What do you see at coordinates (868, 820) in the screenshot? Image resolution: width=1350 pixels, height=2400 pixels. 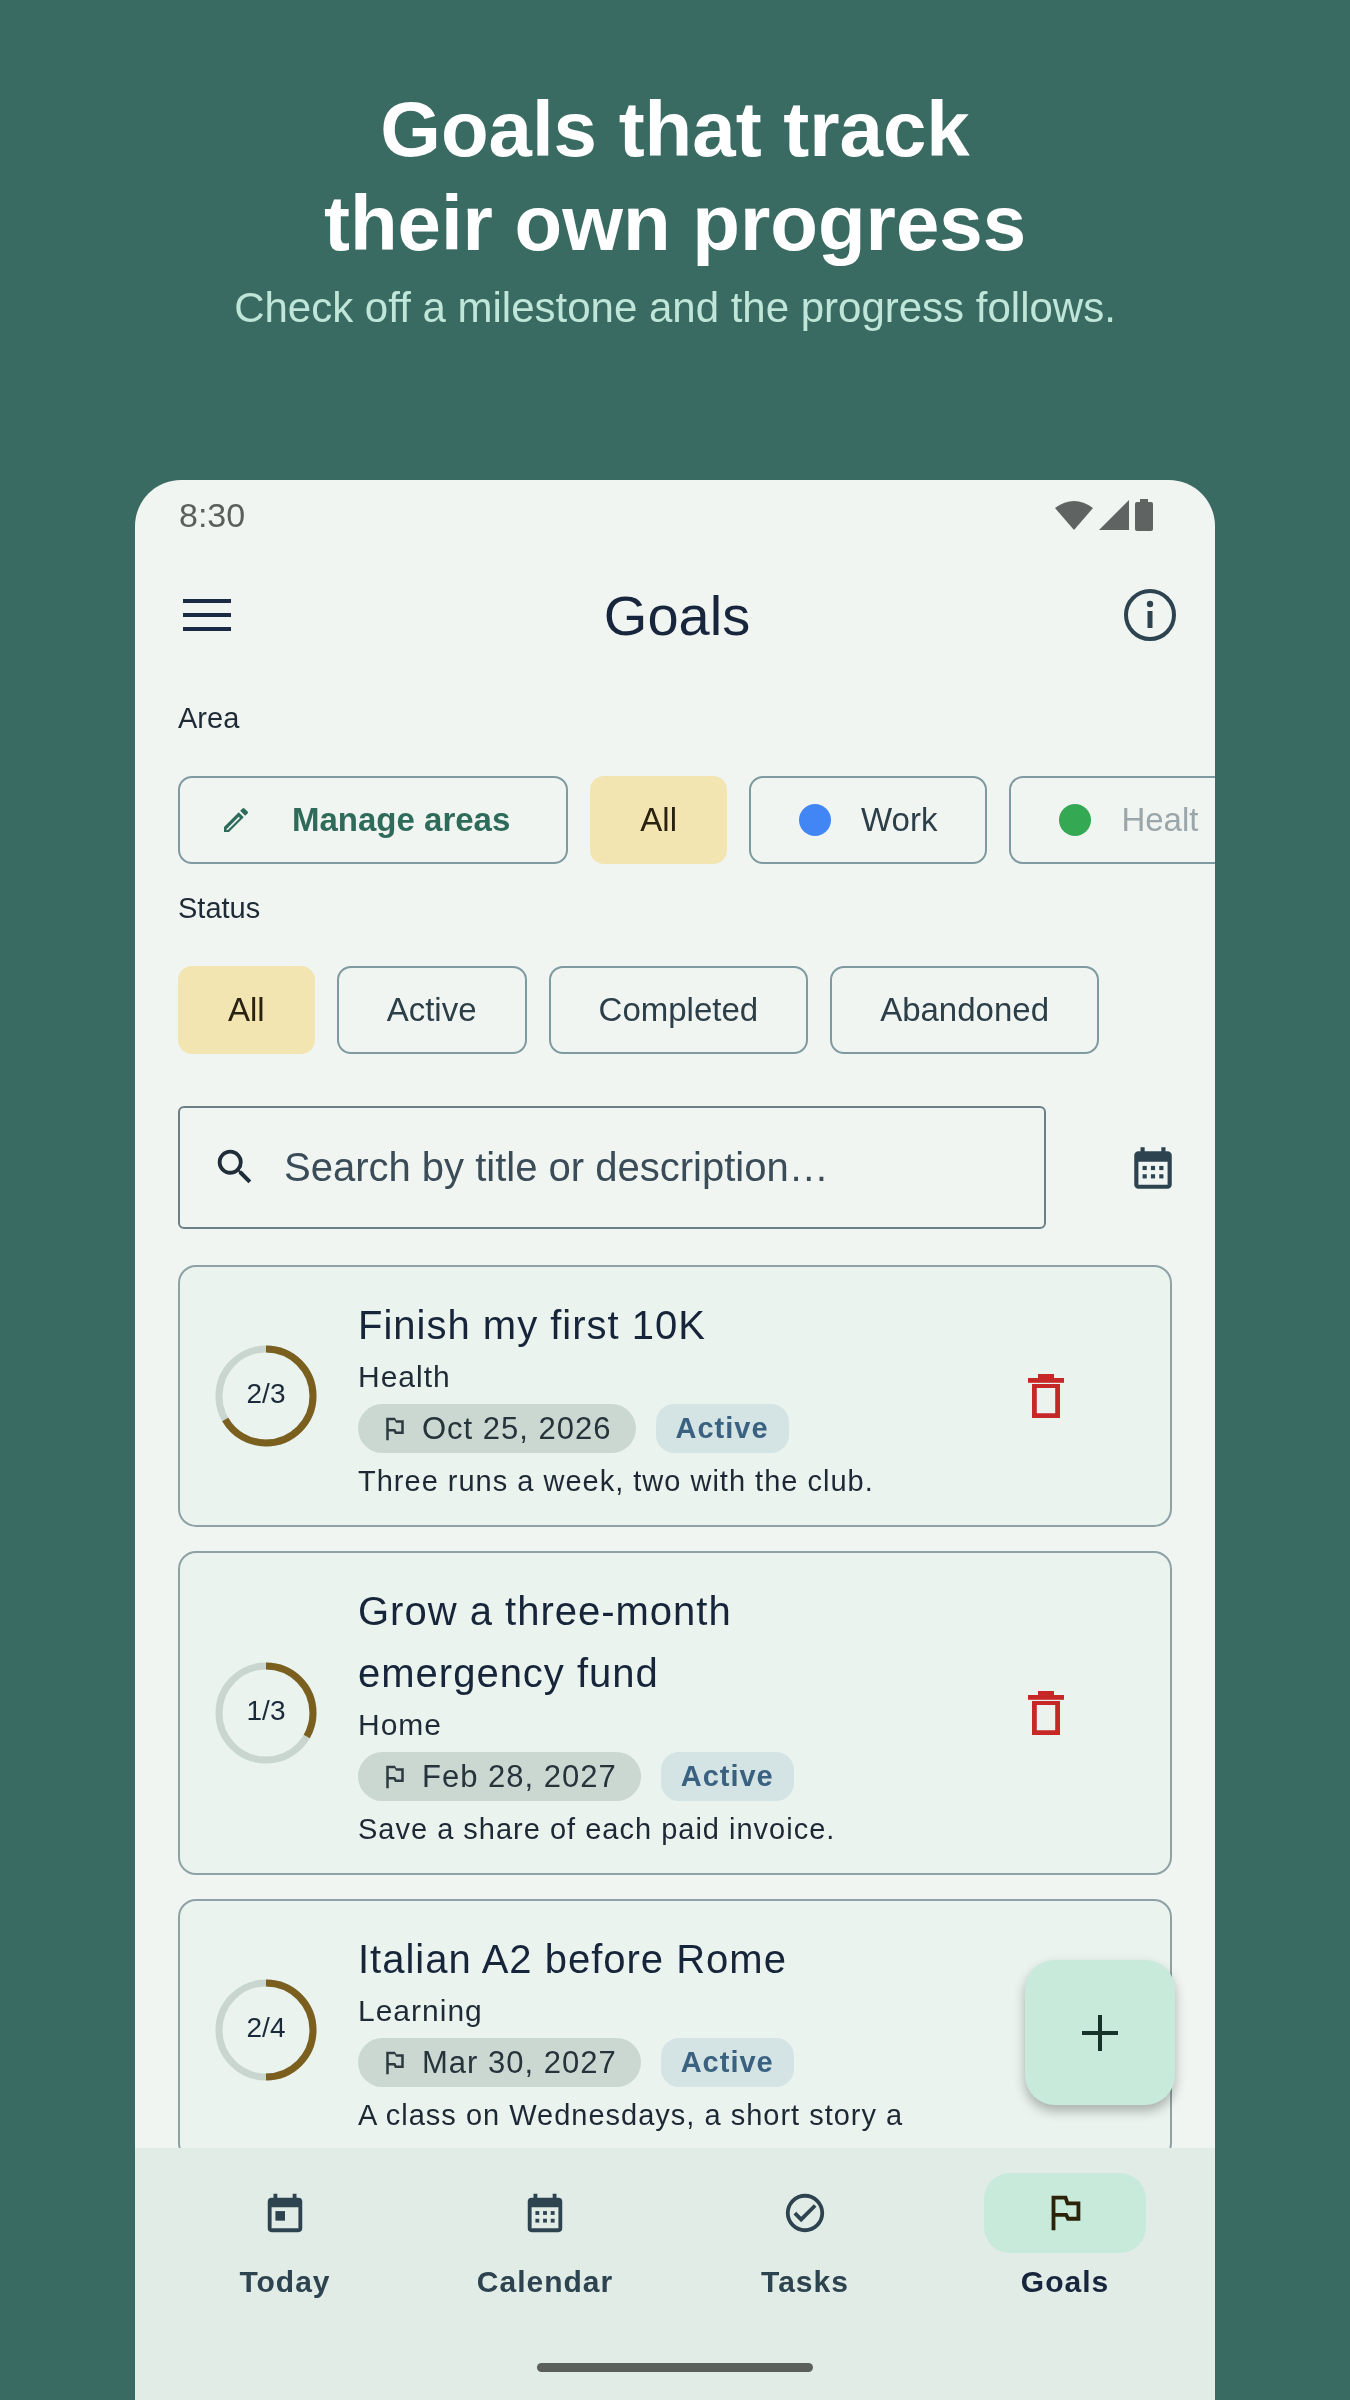 I see `area-chip: Work` at bounding box center [868, 820].